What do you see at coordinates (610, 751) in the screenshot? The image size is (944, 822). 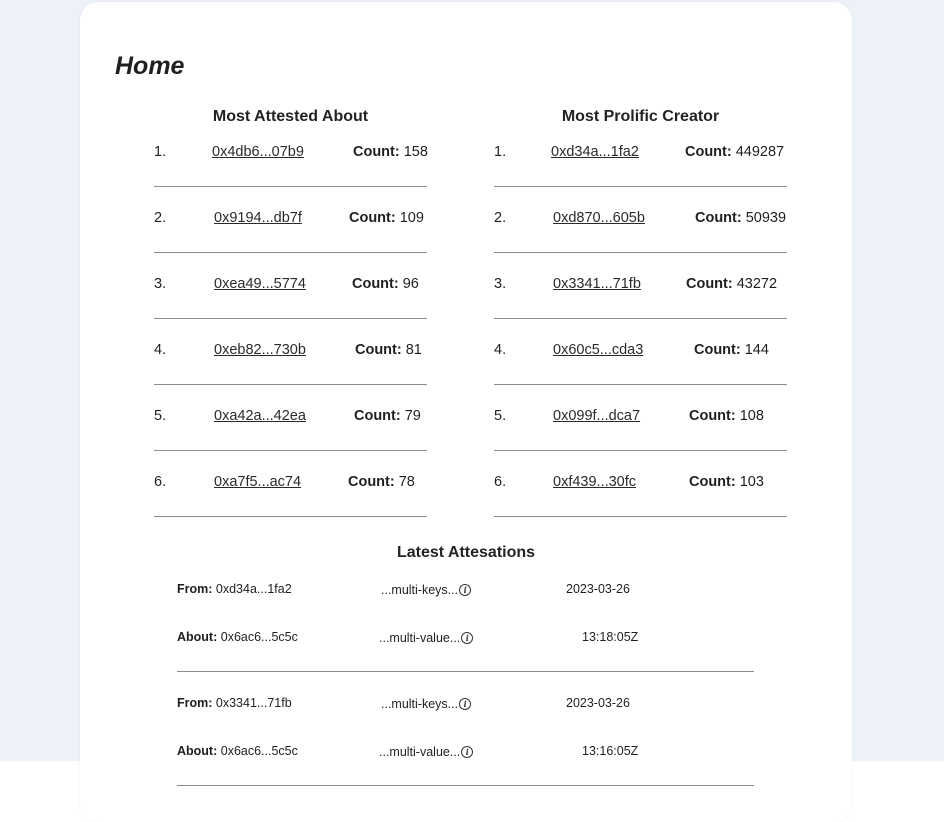 I see `attestation-time: 13:16:05Z` at bounding box center [610, 751].